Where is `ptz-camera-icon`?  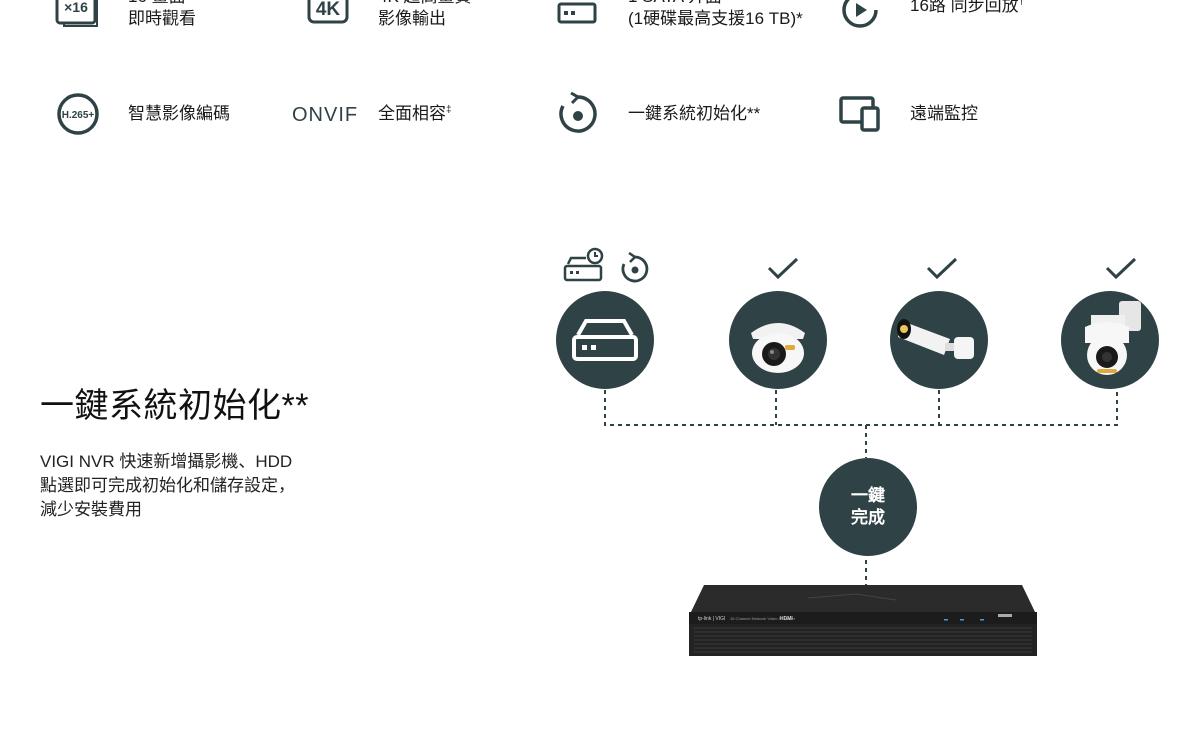 ptz-camera-icon is located at coordinates (1113, 338).